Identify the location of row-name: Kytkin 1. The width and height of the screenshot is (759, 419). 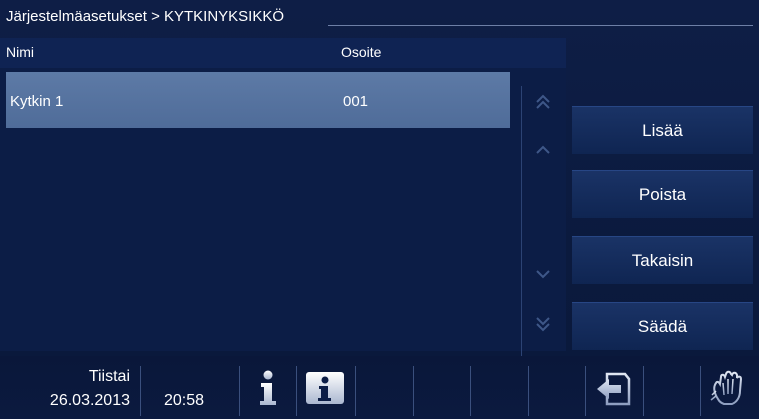
(37, 101).